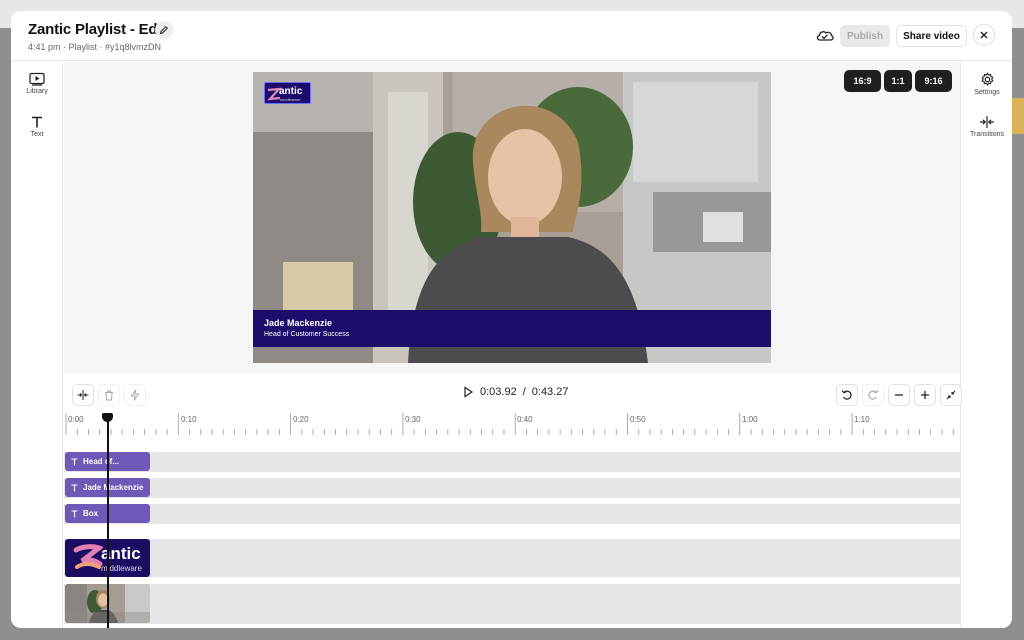 The image size is (1024, 640). I want to click on ruler-label: 0:40, so click(525, 419).